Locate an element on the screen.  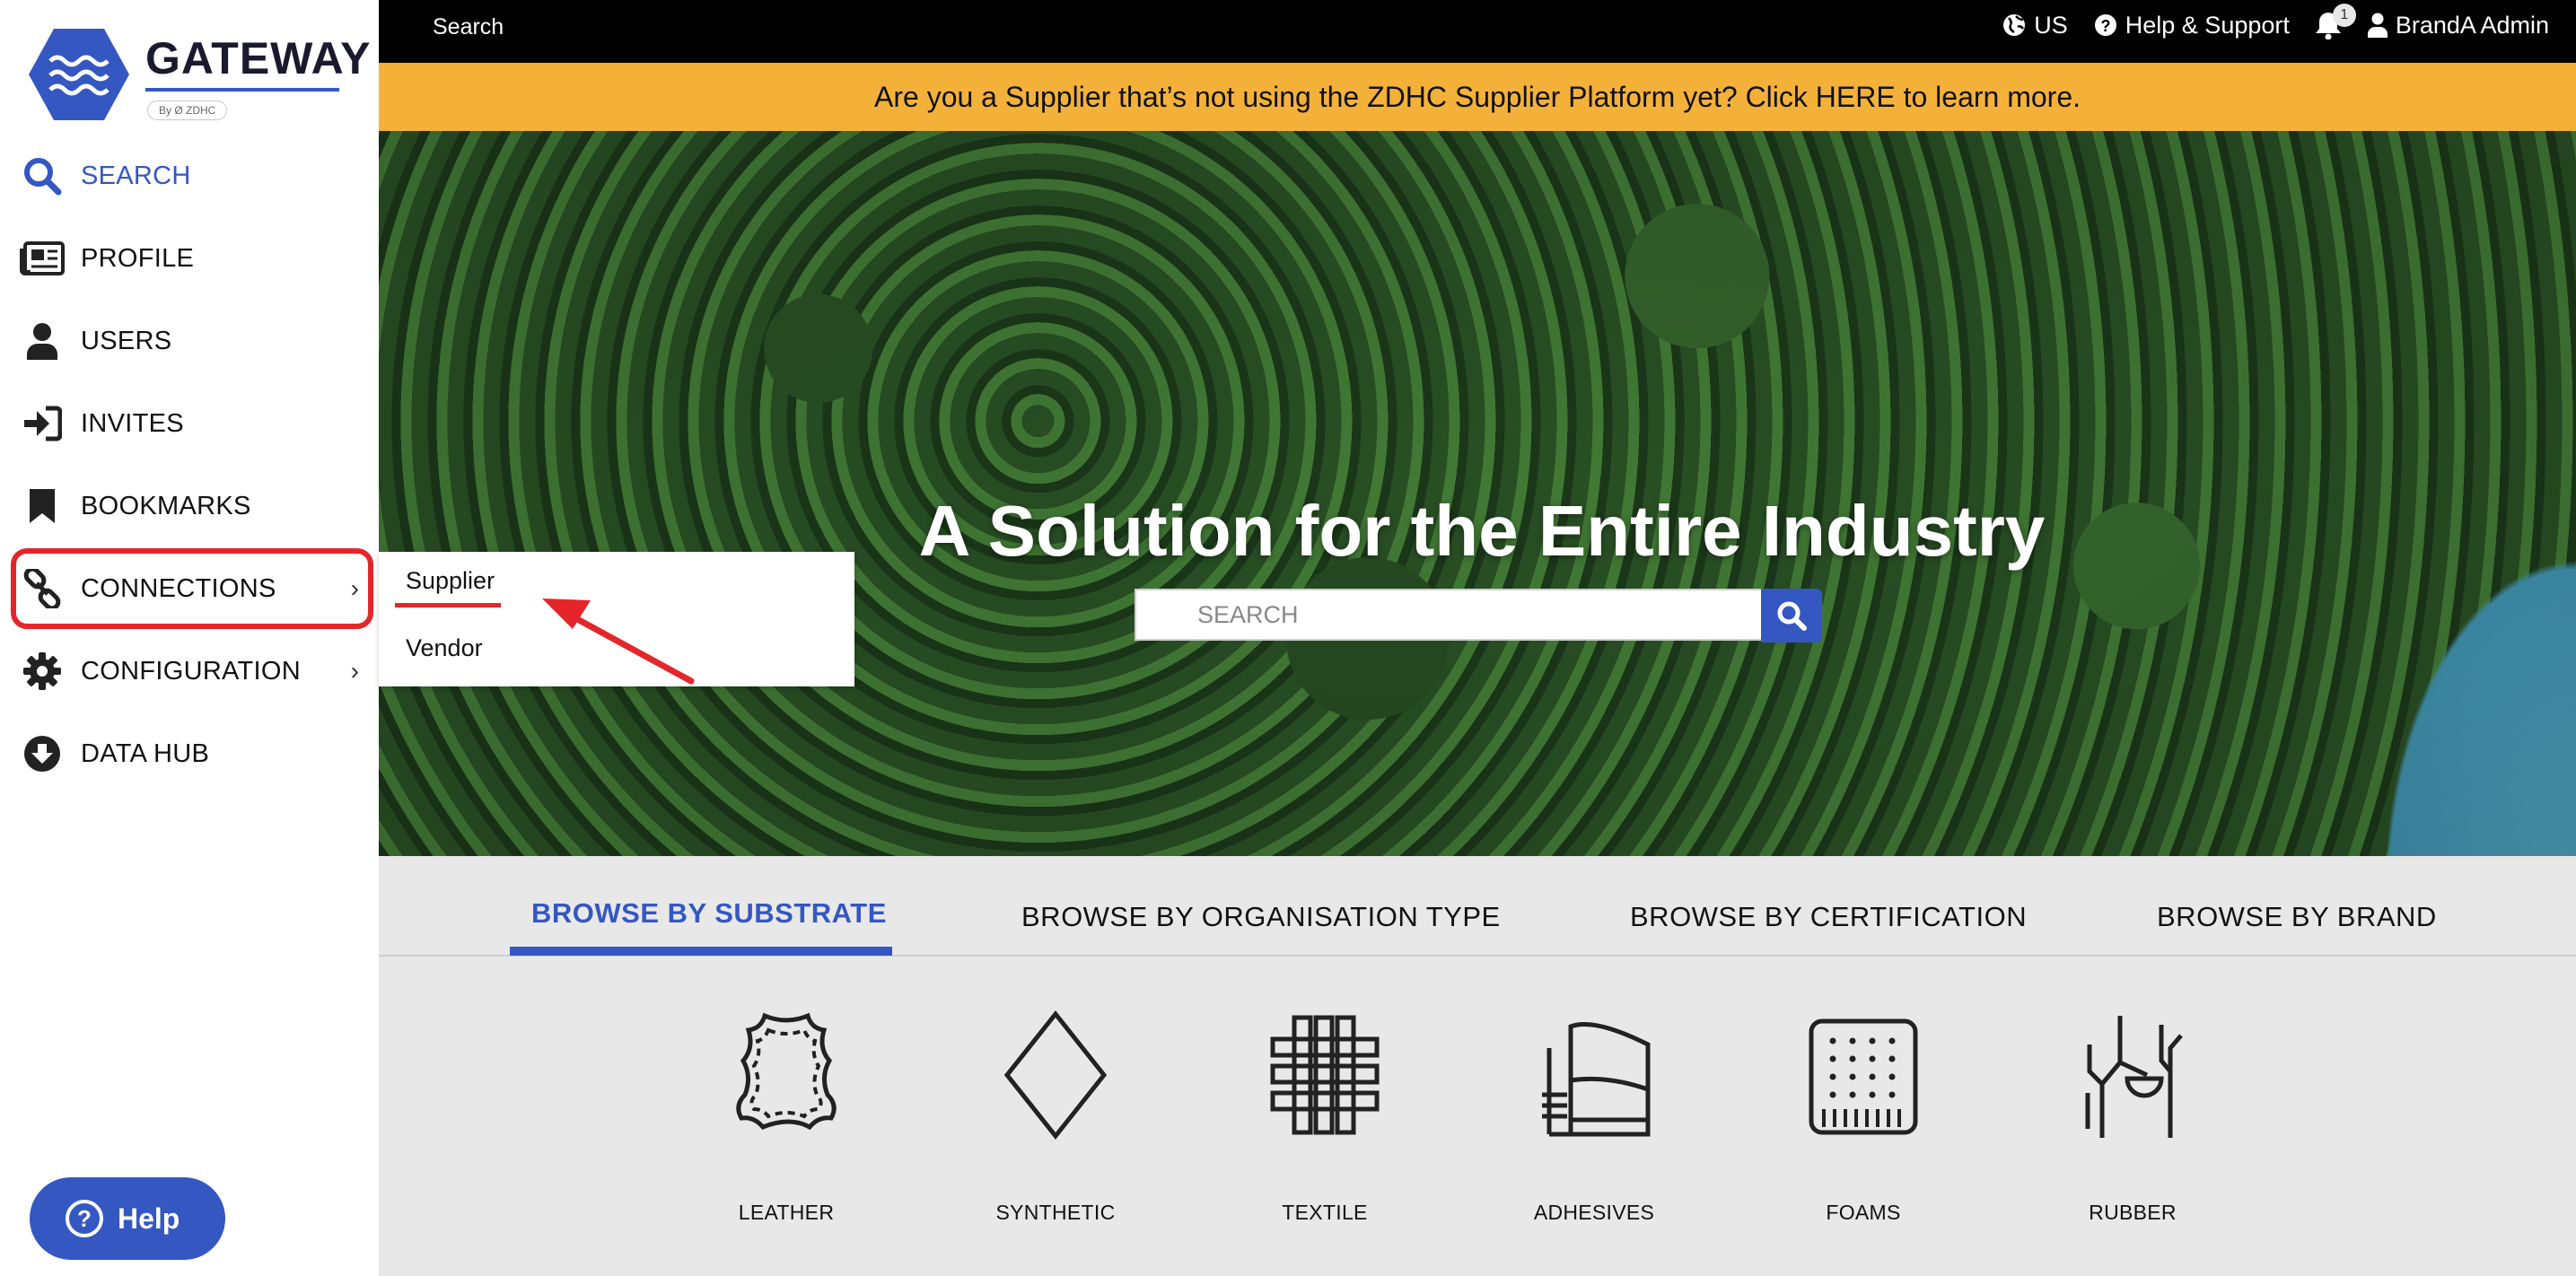
substrate-label: LEATHER is located at coordinates (786, 1212).